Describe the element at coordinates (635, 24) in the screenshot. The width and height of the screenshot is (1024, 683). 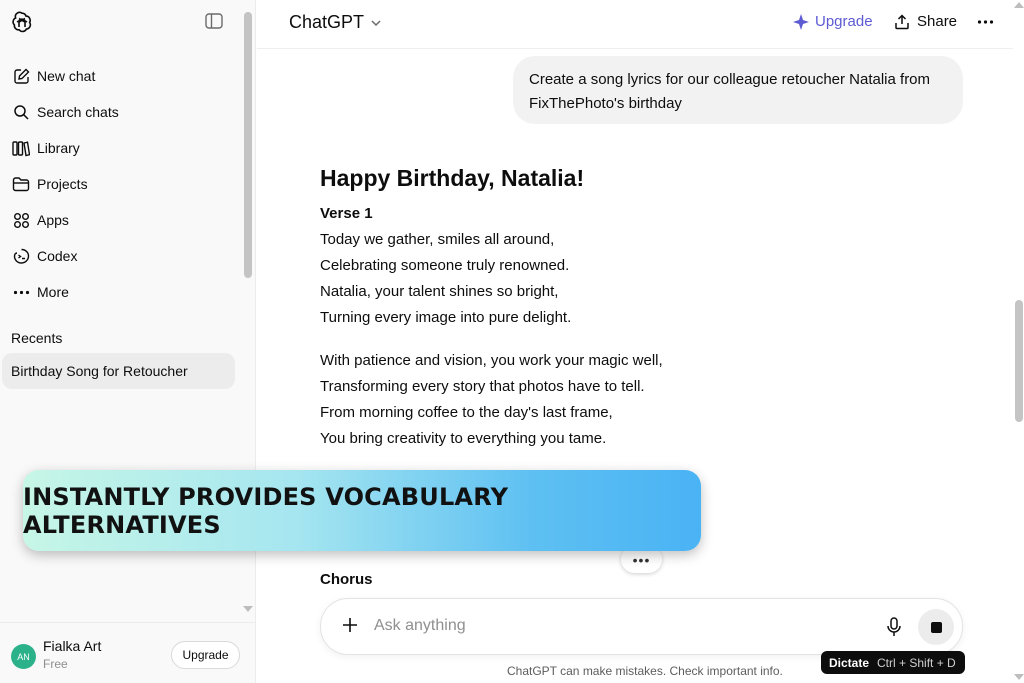
I see `top-bar: ChatGPT Upgrade Share` at that location.